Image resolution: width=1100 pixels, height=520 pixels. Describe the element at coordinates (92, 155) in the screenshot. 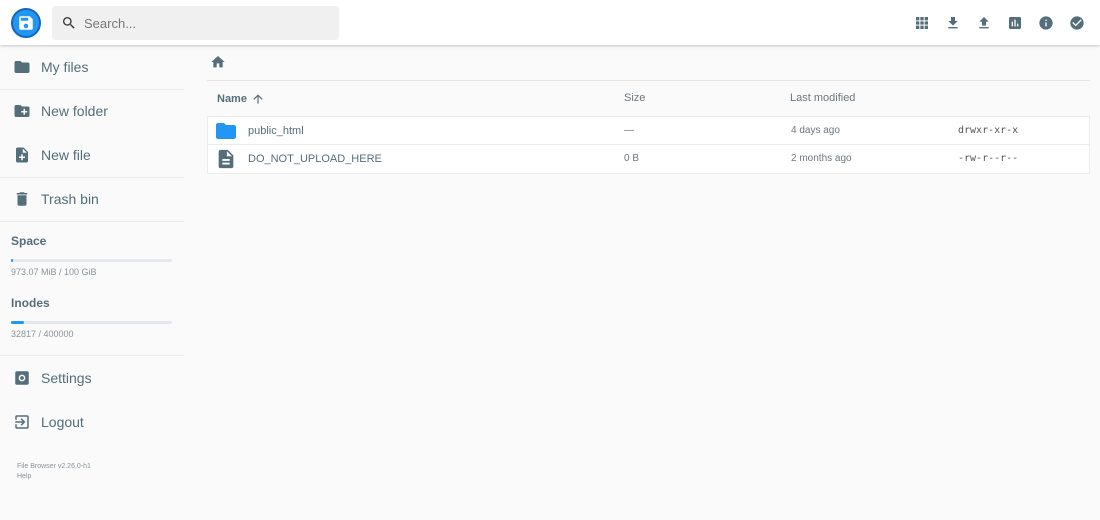

I see `sidebar-item-new-file: New file` at that location.